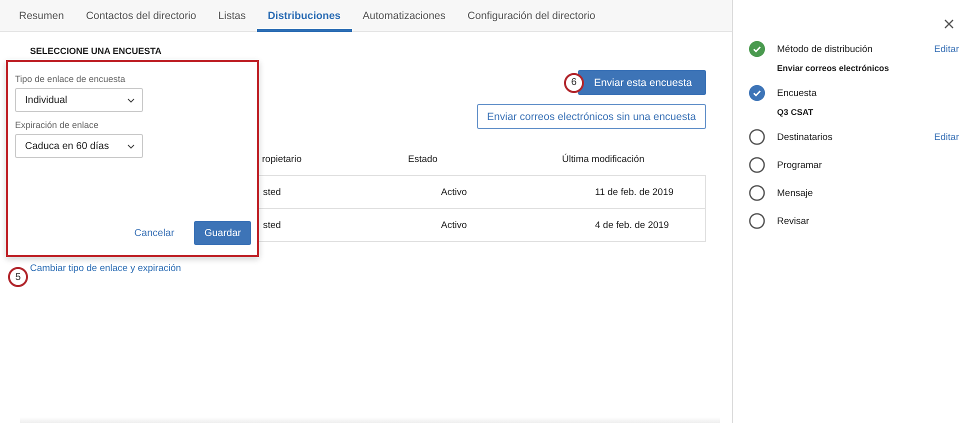 The width and height of the screenshot is (975, 423). What do you see at coordinates (604, 159) in the screenshot?
I see `column-header: Última modificación` at bounding box center [604, 159].